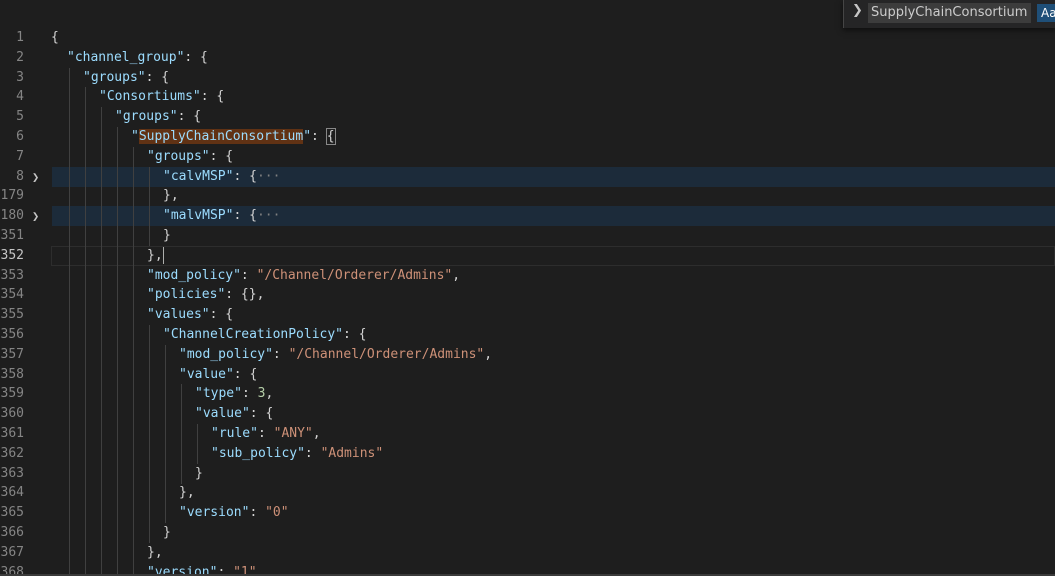 This screenshot has width=1055, height=576. Describe the element at coordinates (335, 355) in the screenshot. I see `code-text: "mod_policy": "/Channel/Orderer/Admins",` at that location.